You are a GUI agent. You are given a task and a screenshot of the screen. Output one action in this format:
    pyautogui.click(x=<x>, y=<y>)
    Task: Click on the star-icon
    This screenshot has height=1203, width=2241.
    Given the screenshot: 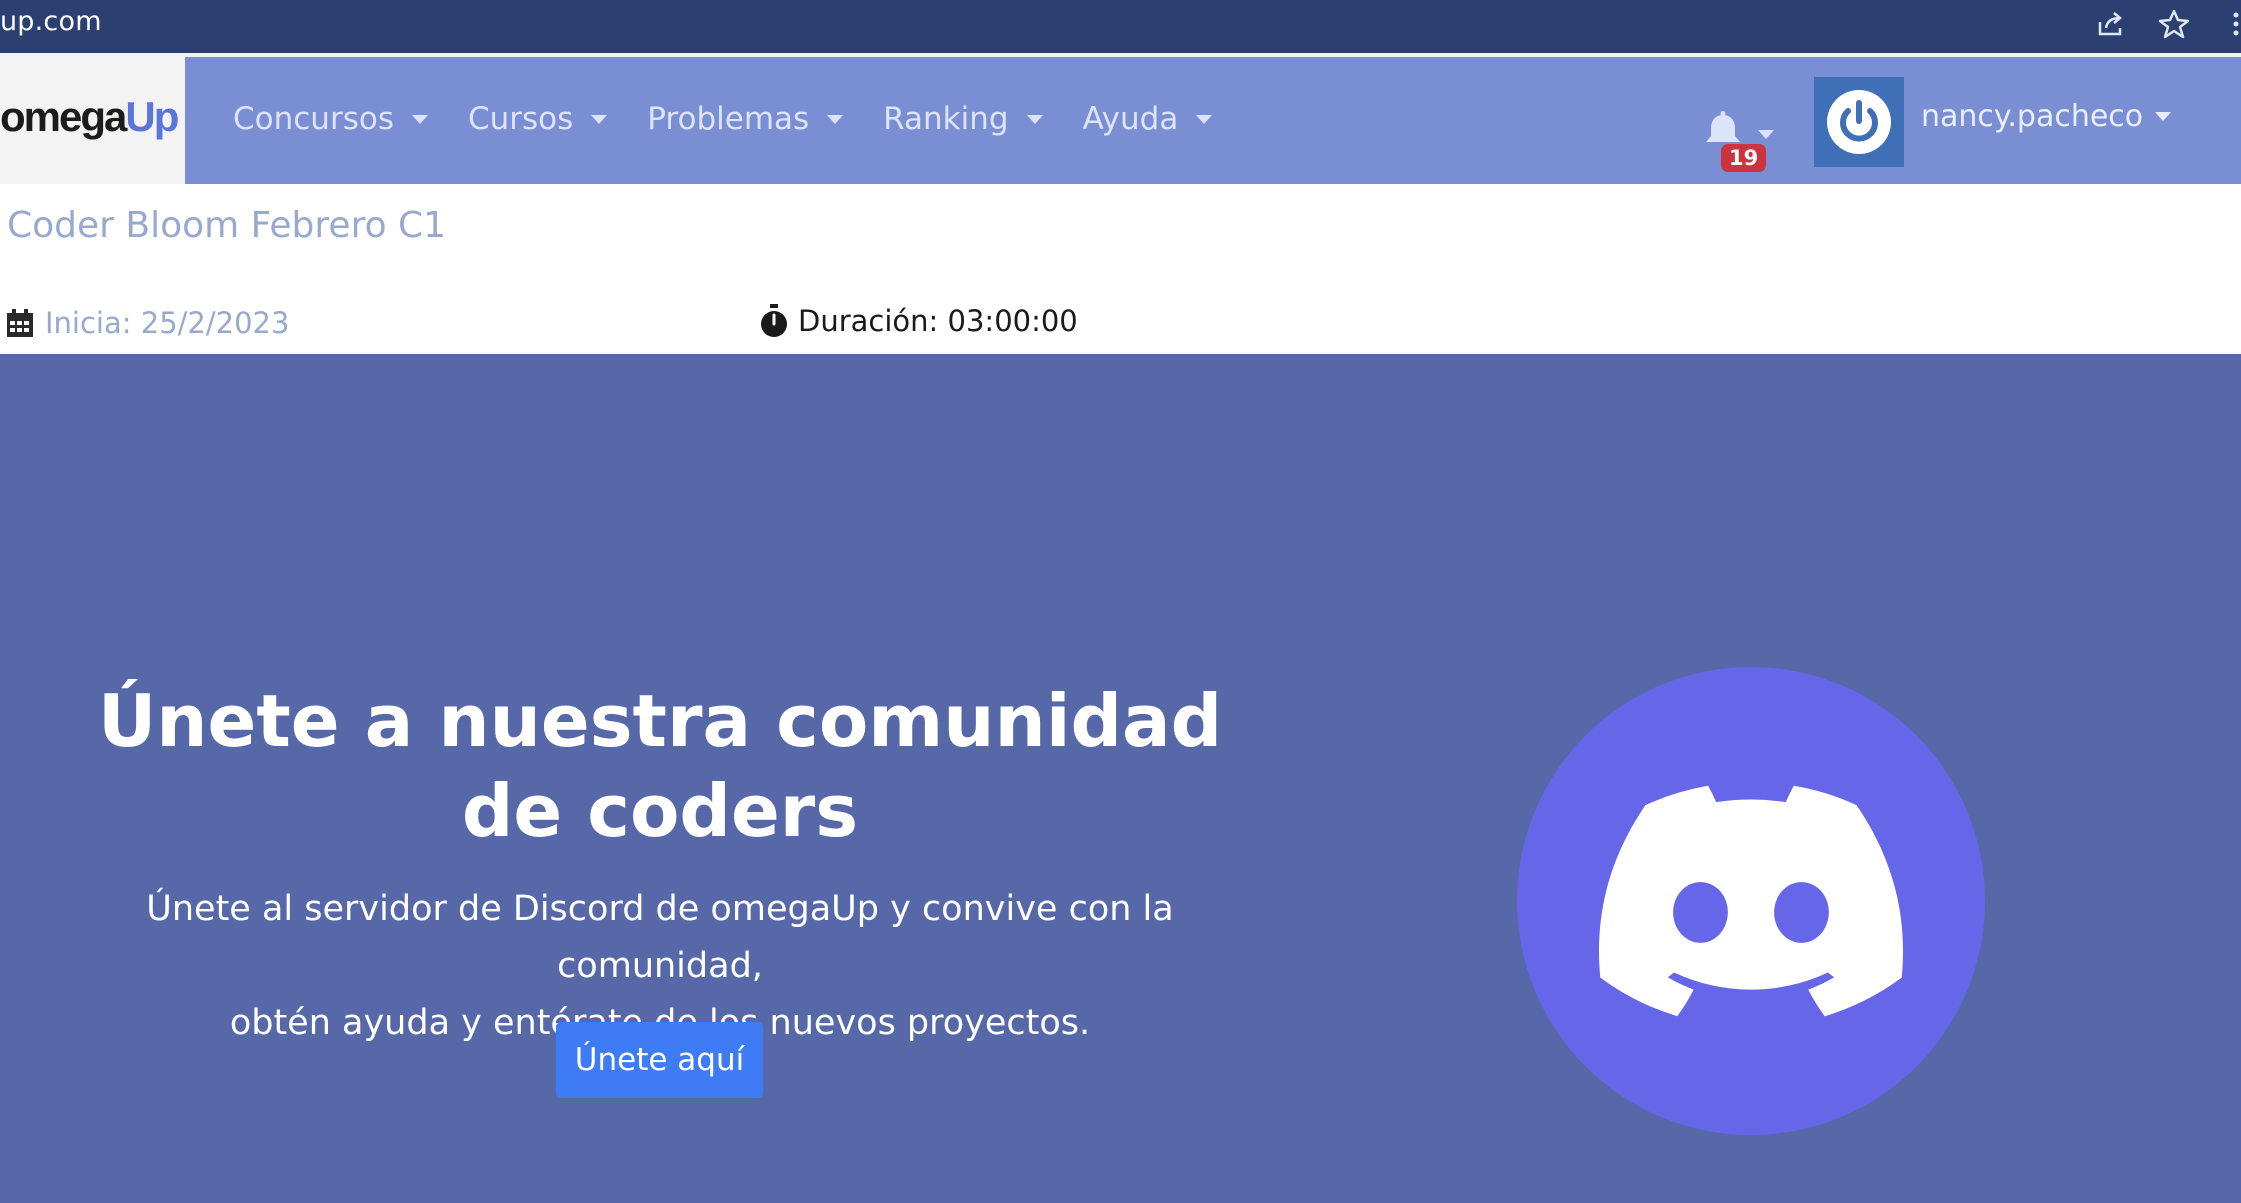 What is the action you would take?
    pyautogui.click(x=2174, y=24)
    